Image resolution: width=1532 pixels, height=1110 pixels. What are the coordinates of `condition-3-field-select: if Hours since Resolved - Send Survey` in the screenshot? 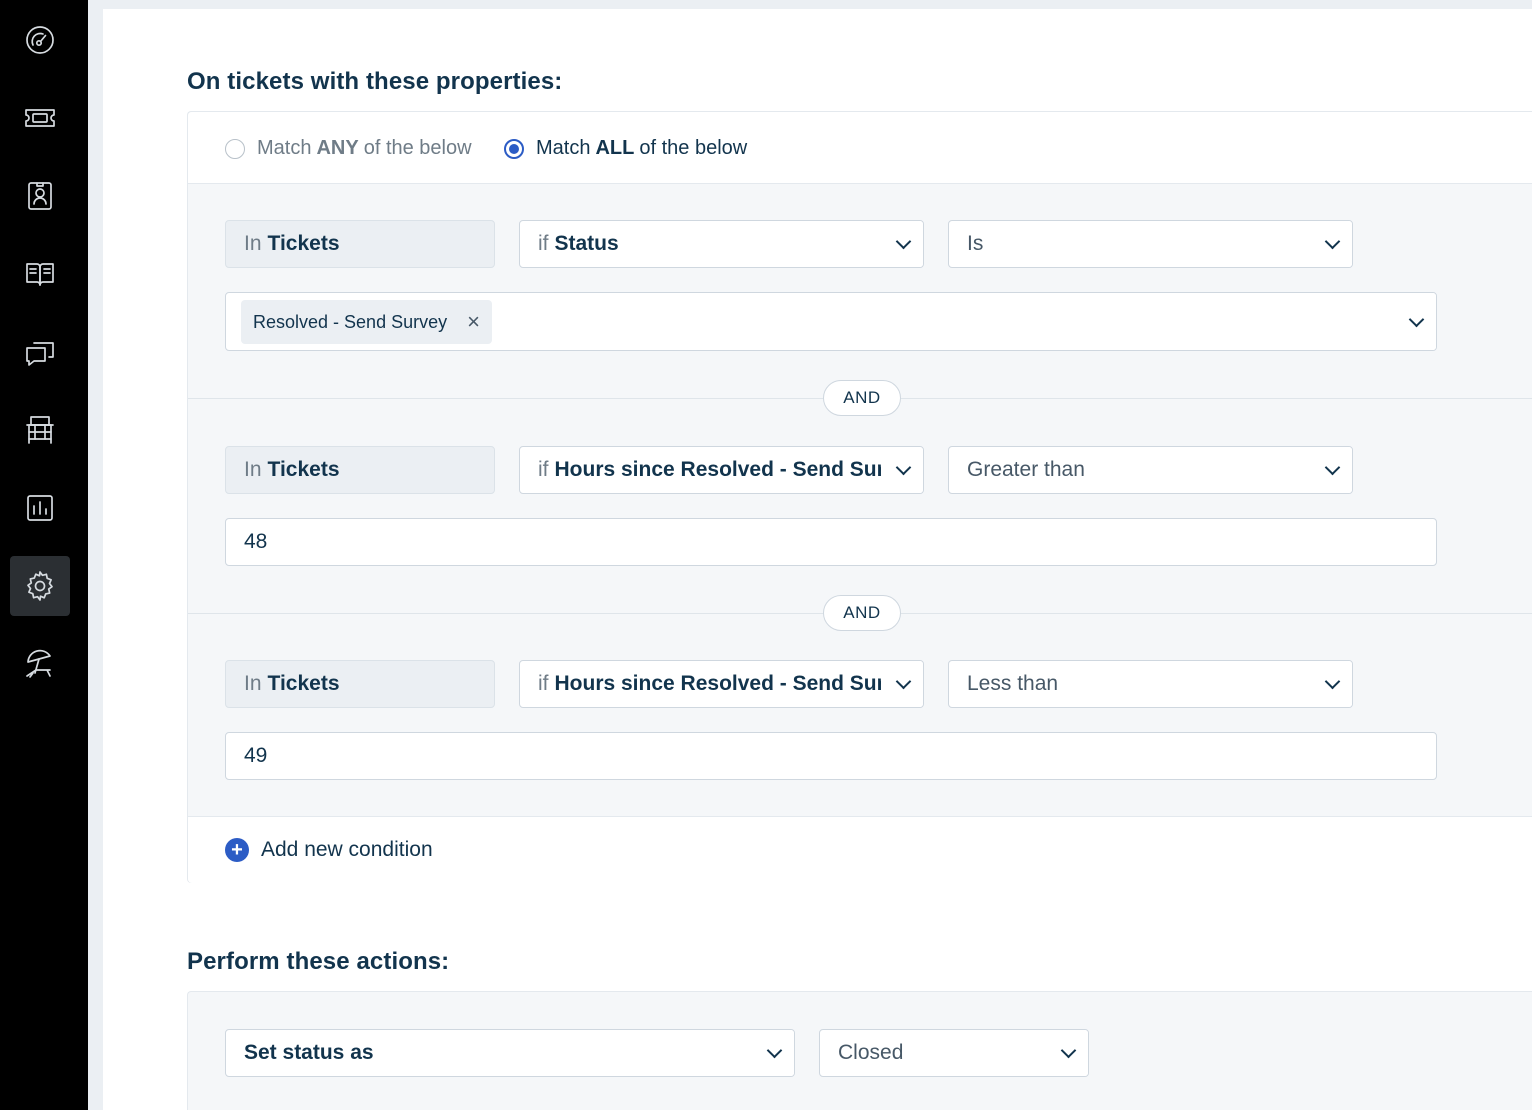 It's located at (721, 684).